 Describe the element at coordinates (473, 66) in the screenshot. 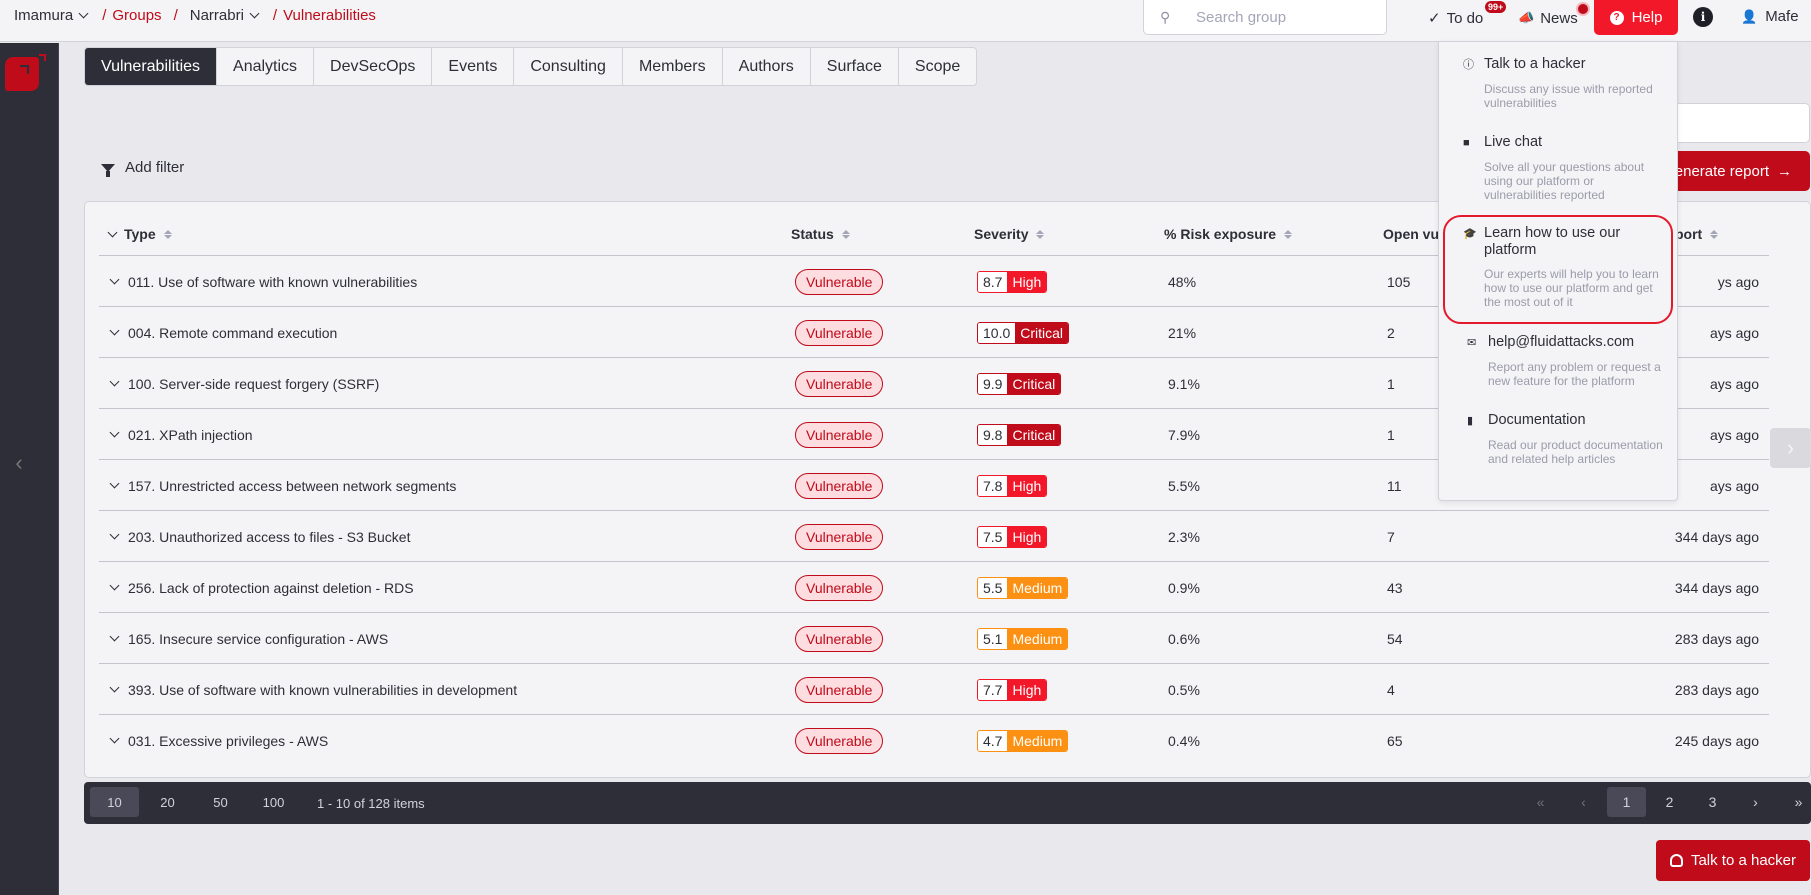

I see `tab-events: Events` at that location.